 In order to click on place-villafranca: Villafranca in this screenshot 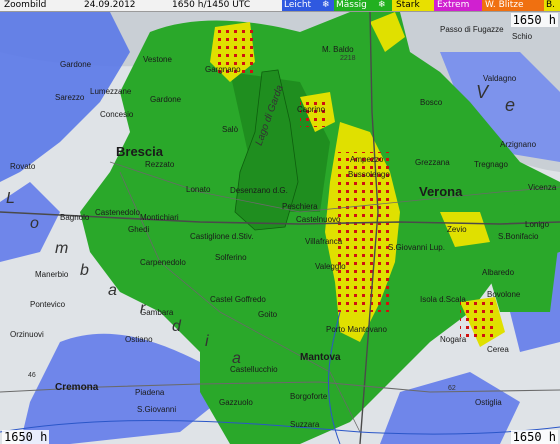, I will do `click(324, 241)`.